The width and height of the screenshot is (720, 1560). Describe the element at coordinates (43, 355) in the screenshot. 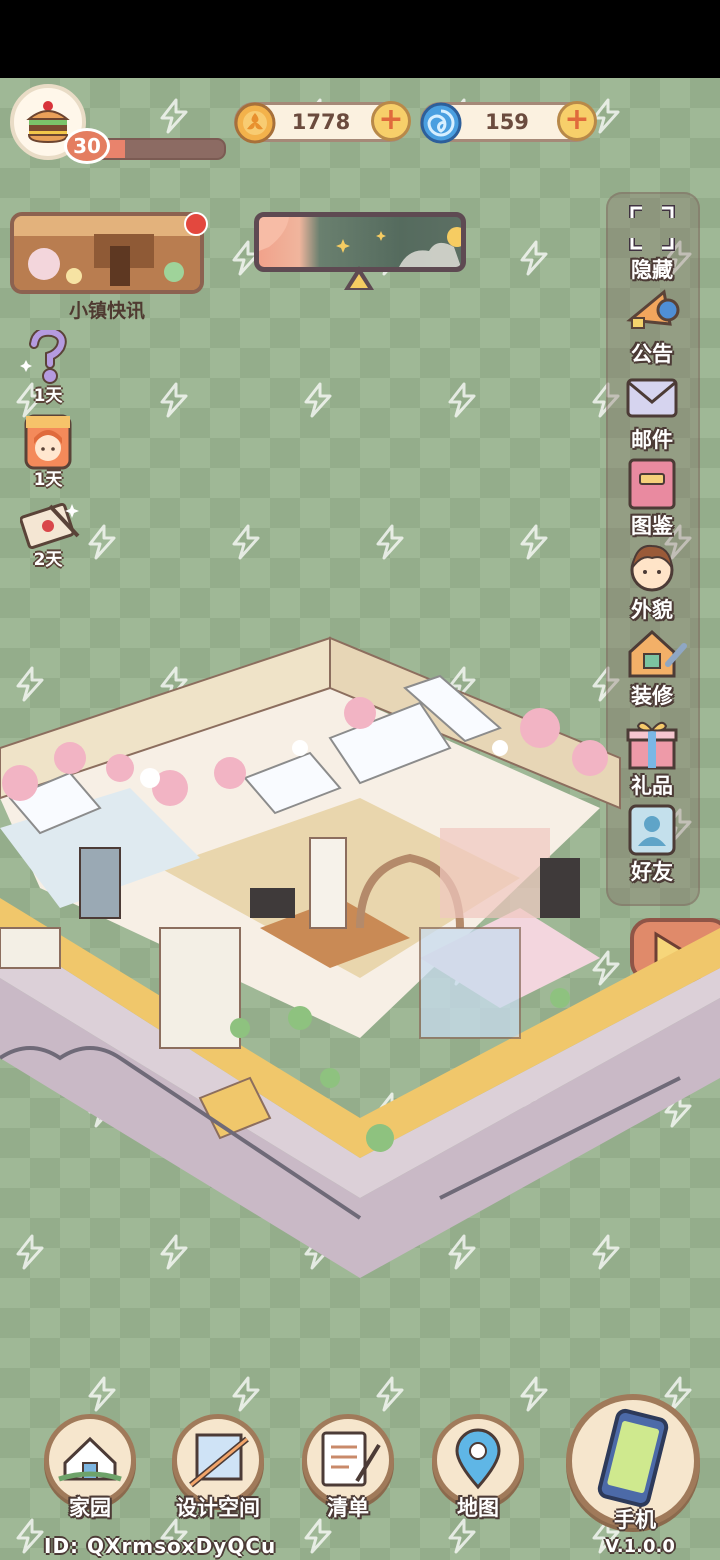

I see `mystery-question-icon` at that location.